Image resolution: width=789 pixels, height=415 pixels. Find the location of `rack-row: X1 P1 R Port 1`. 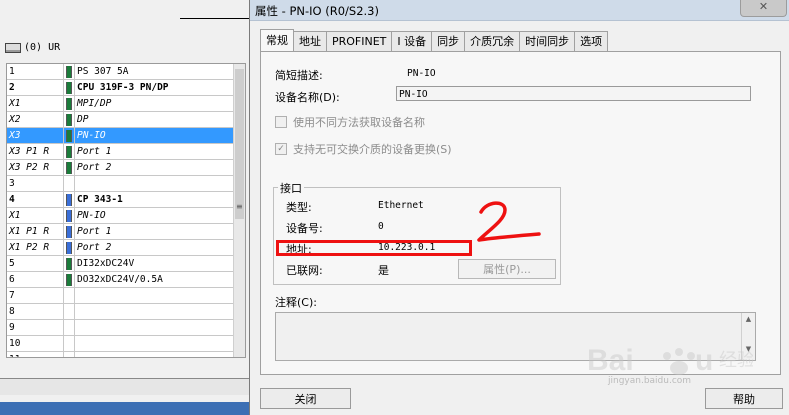

rack-row: X1 P1 R Port 1 is located at coordinates (120, 231).